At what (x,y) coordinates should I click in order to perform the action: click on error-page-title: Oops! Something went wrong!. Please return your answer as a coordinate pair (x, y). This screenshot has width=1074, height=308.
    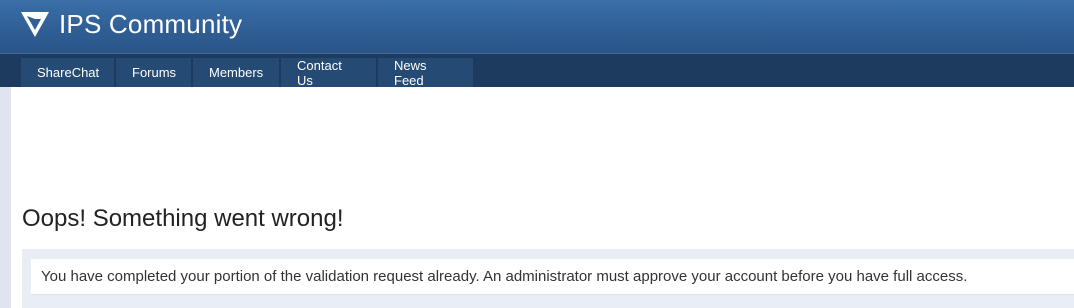
    Looking at the image, I should click on (183, 218).